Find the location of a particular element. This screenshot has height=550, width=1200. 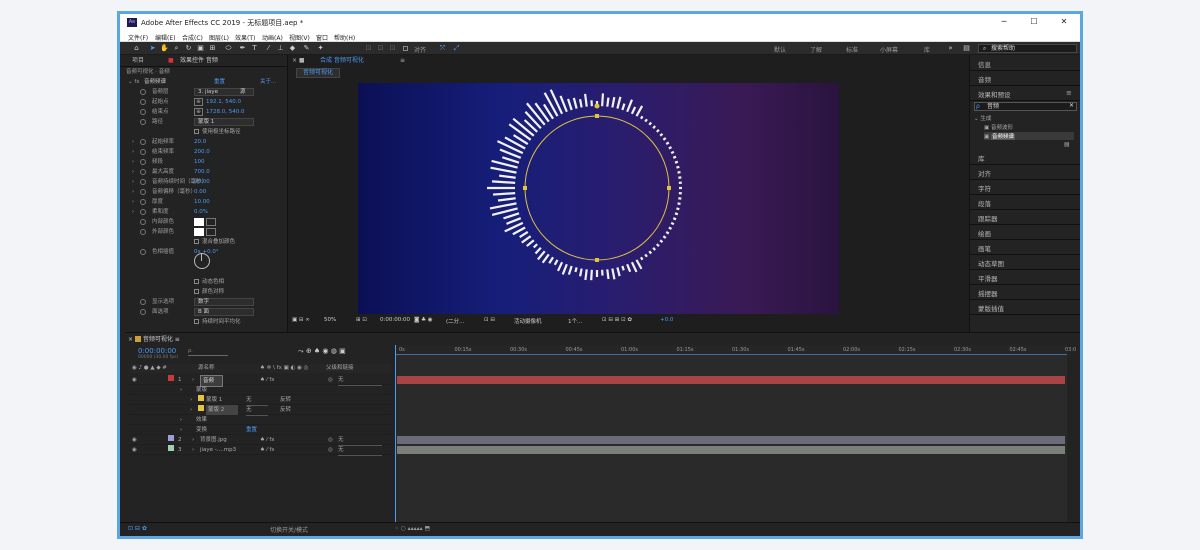

snap-edges-icon: ⤢ is located at coordinates (456, 48).